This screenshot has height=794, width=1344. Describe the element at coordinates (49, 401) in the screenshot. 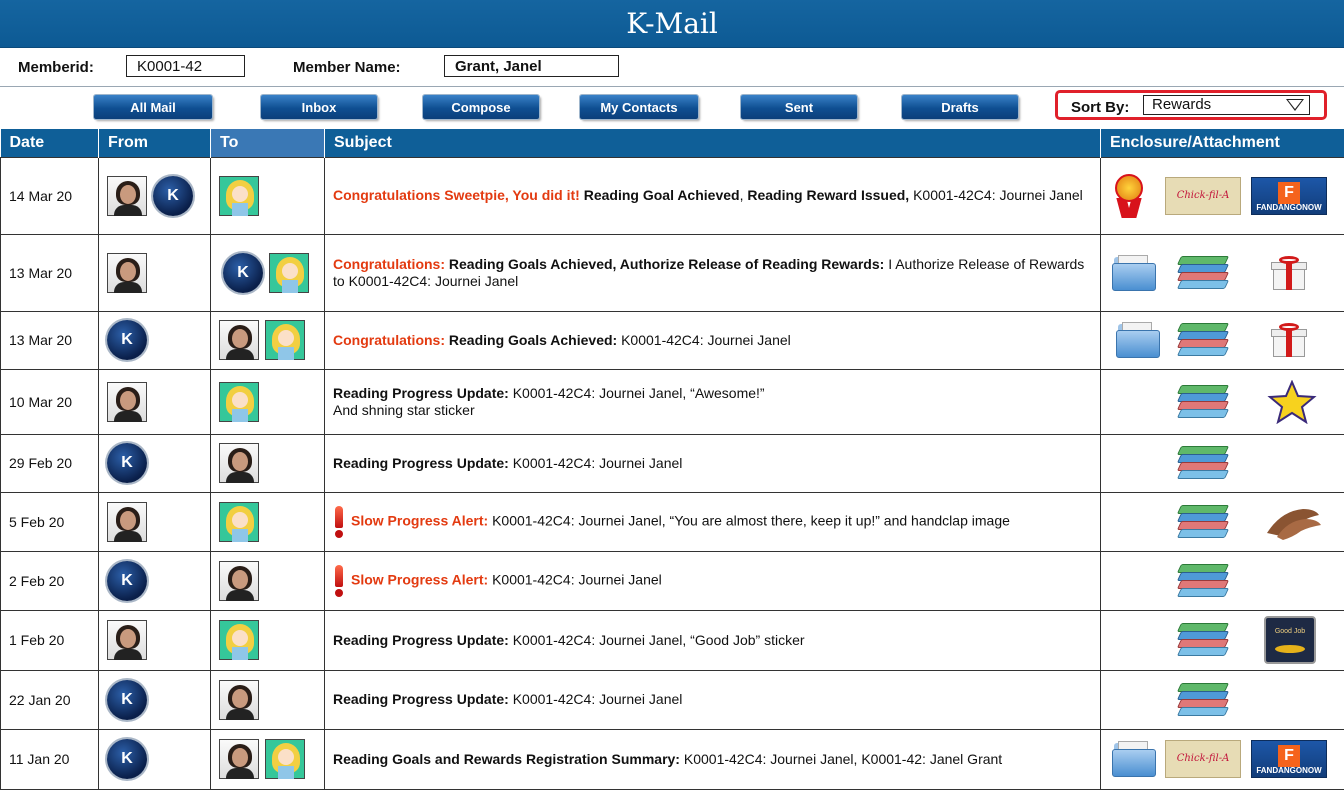

I see `date-cell: 10 Mar 20` at that location.